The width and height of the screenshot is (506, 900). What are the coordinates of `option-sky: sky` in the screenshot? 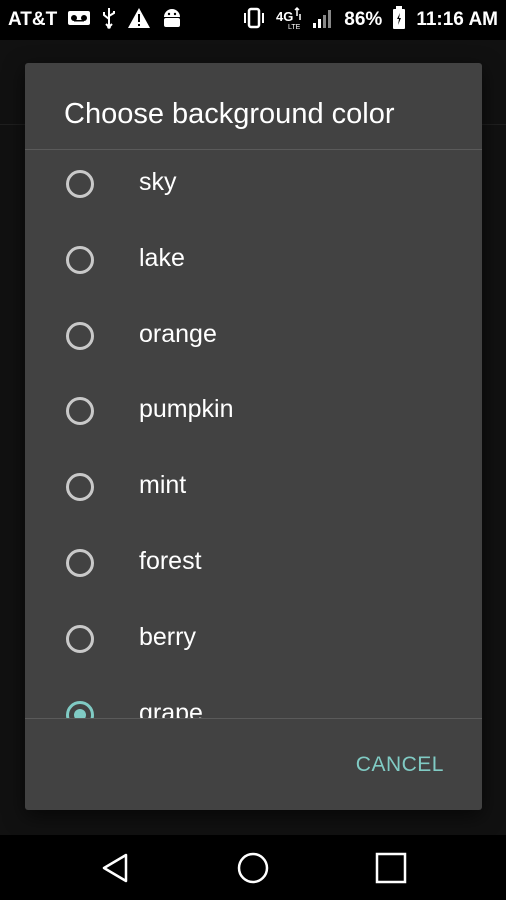 It's located at (253, 187).